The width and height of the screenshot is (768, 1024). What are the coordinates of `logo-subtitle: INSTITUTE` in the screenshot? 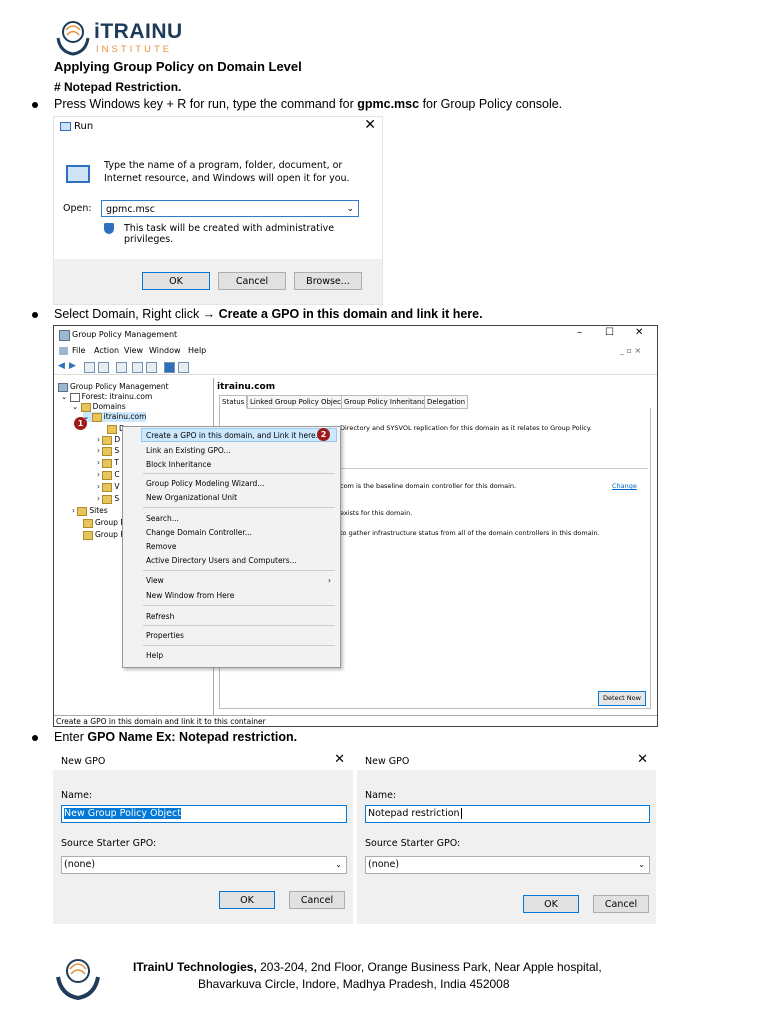 It's located at (134, 49).